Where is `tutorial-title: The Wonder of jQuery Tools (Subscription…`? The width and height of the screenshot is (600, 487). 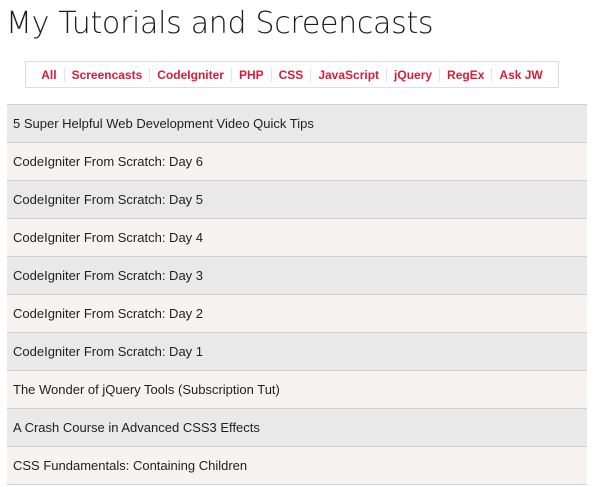
tutorial-title: The Wonder of jQuery Tools (Subscription… is located at coordinates (146, 389).